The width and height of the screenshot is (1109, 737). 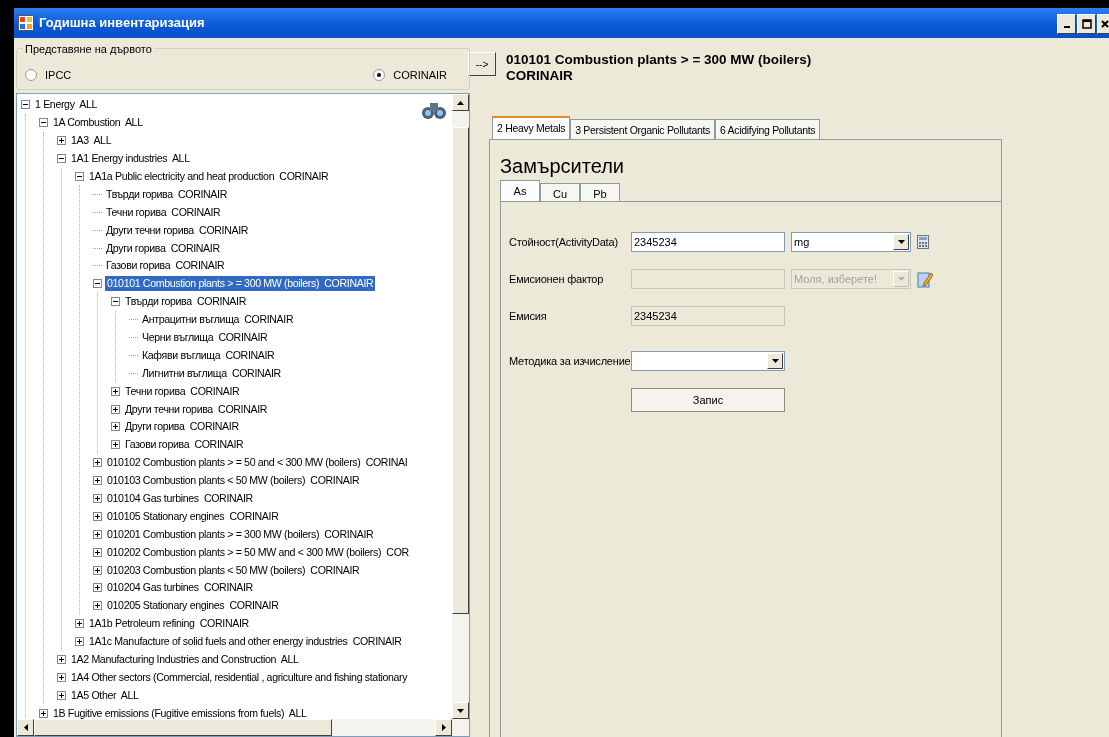 What do you see at coordinates (257, 463) in the screenshot?
I see `tree-item: 010102 Combustion plants > = 50 and < 300 MW (boilers) CORINAI` at bounding box center [257, 463].